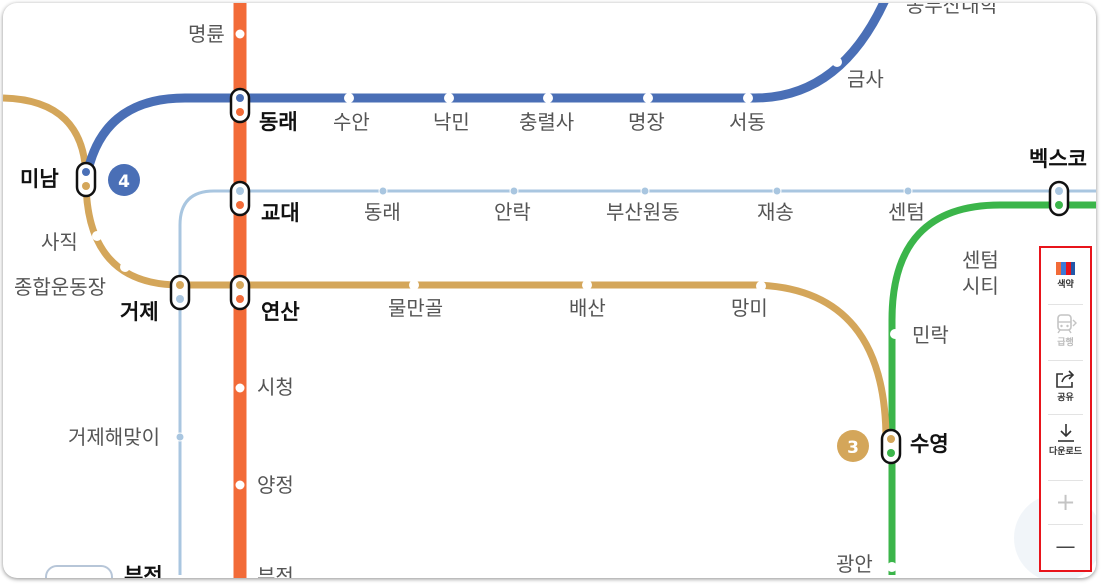 Image resolution: width=1108 pixels, height=588 pixels. I want to click on station-dot-mangmi, so click(761, 286).